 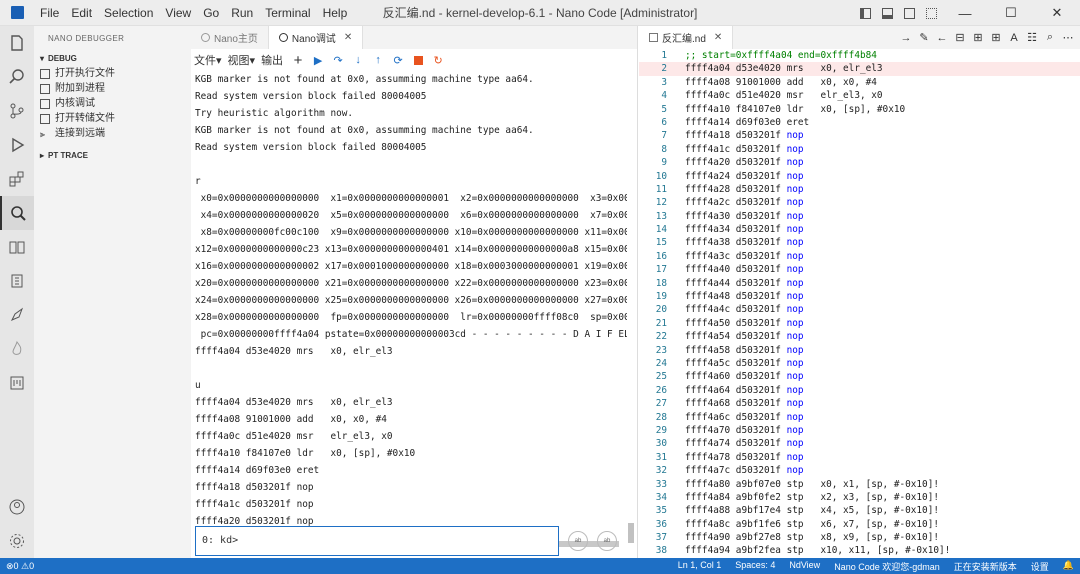 What do you see at coordinates (418, 60) in the screenshot?
I see `stop-icon` at bounding box center [418, 60].